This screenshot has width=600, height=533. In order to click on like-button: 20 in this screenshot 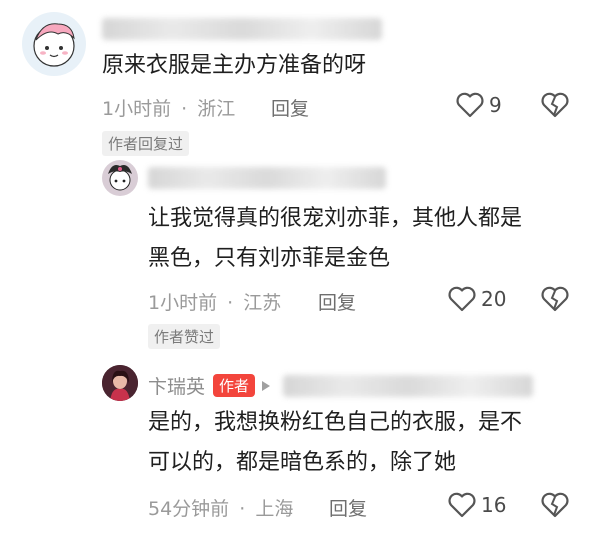, I will do `click(476, 299)`.